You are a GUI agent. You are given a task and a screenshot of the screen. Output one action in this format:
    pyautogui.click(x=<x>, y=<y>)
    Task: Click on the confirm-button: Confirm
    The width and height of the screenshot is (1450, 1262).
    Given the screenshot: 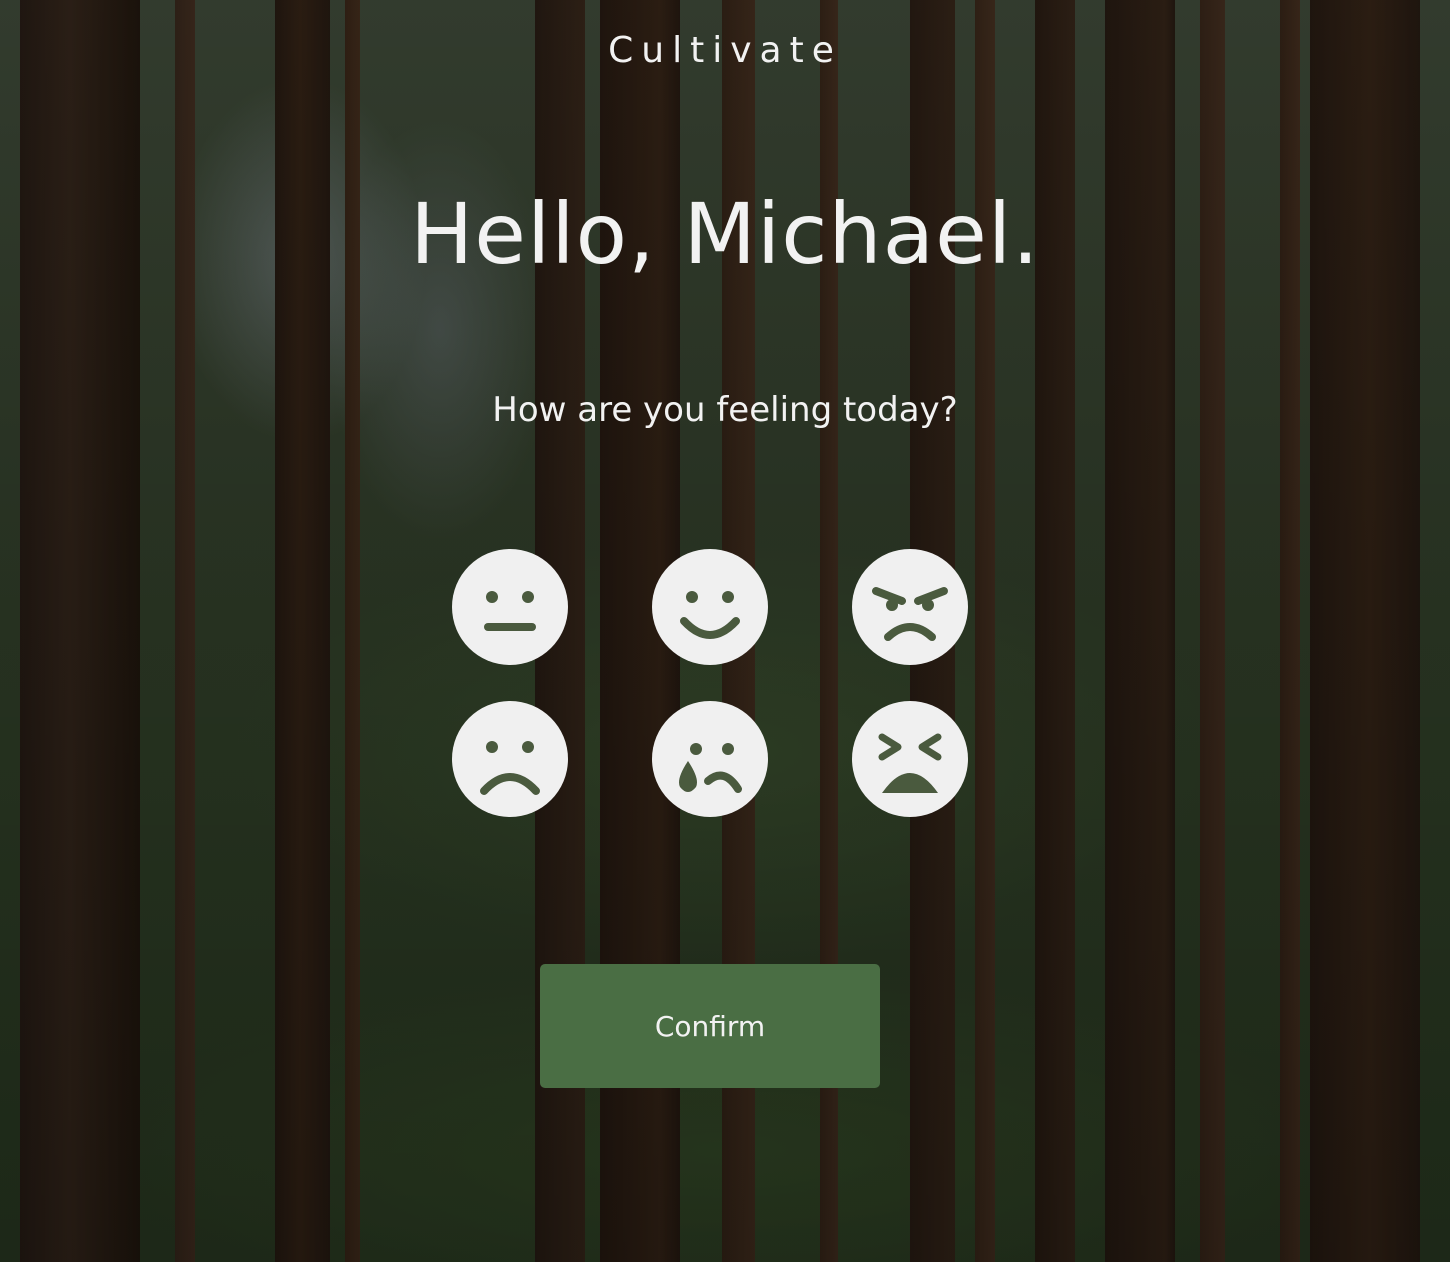 What is the action you would take?
    pyautogui.click(x=710, y=1026)
    